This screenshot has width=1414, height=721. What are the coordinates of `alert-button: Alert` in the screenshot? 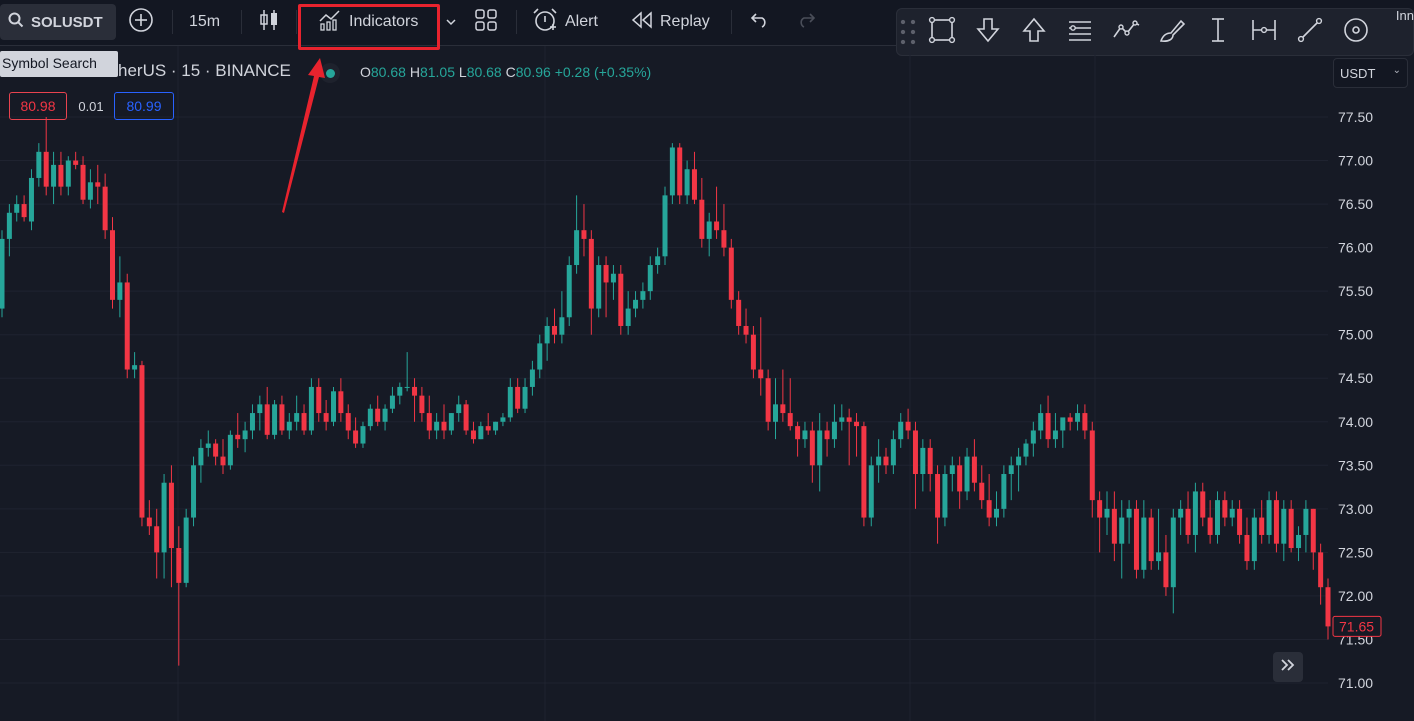 It's located at (565, 22).